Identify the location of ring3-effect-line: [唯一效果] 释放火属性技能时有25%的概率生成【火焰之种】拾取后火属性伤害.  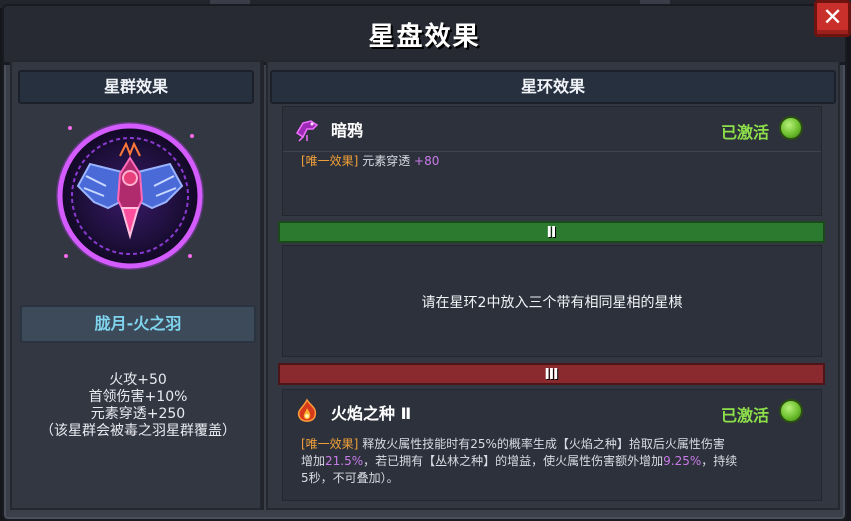
(556, 444).